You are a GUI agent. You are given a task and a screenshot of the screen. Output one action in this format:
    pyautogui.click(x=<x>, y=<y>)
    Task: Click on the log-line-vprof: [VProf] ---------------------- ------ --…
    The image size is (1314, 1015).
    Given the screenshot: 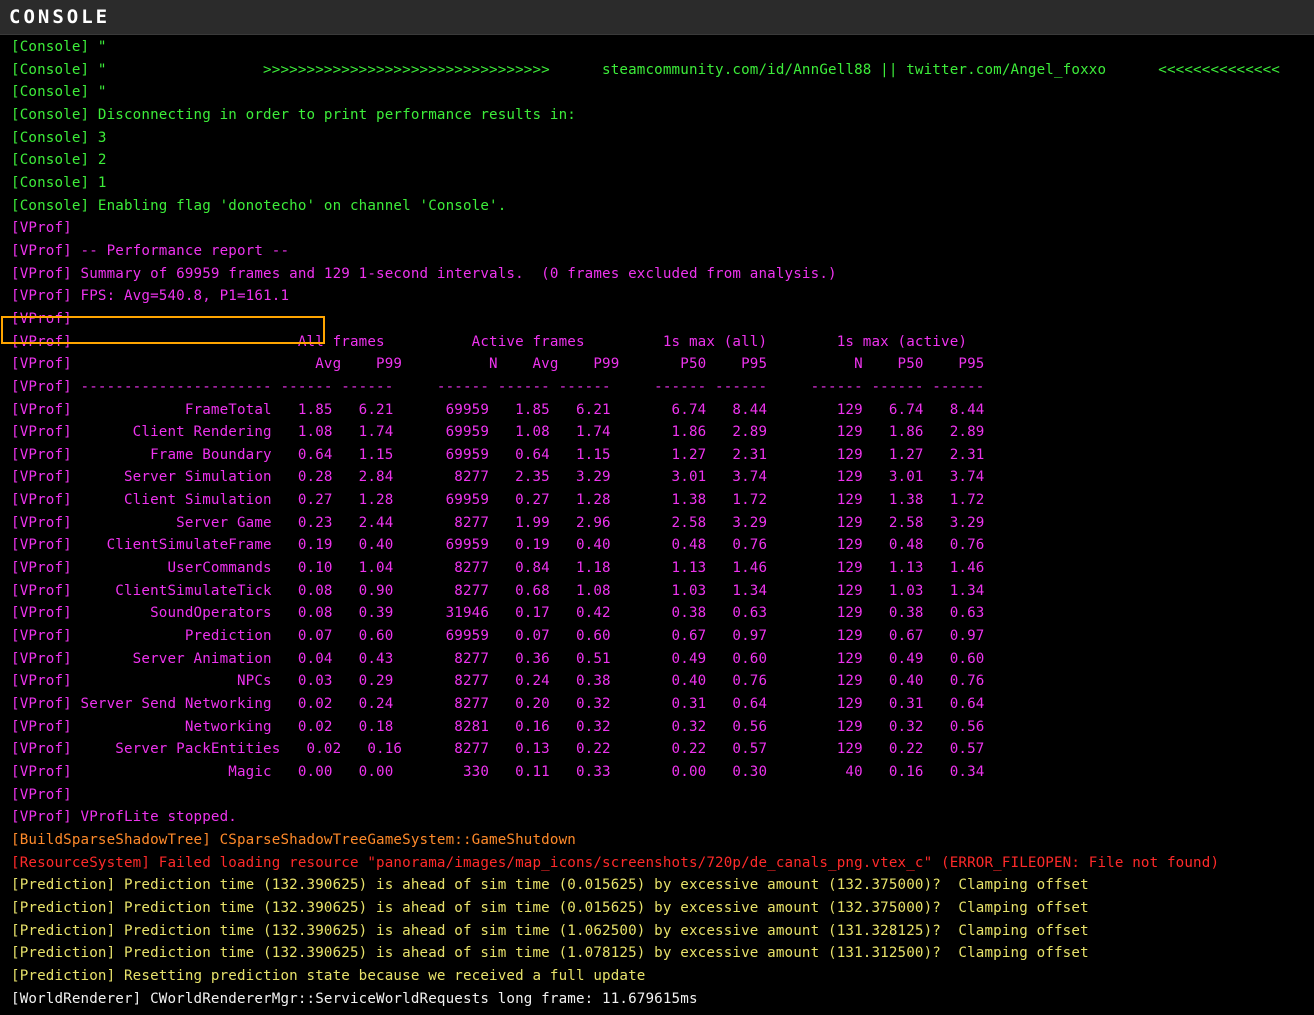 What is the action you would take?
    pyautogui.click(x=498, y=386)
    